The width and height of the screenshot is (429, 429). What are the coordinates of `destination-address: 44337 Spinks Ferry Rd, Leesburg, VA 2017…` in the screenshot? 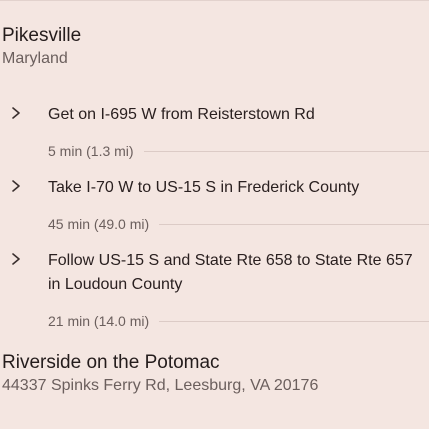 It's located at (160, 385).